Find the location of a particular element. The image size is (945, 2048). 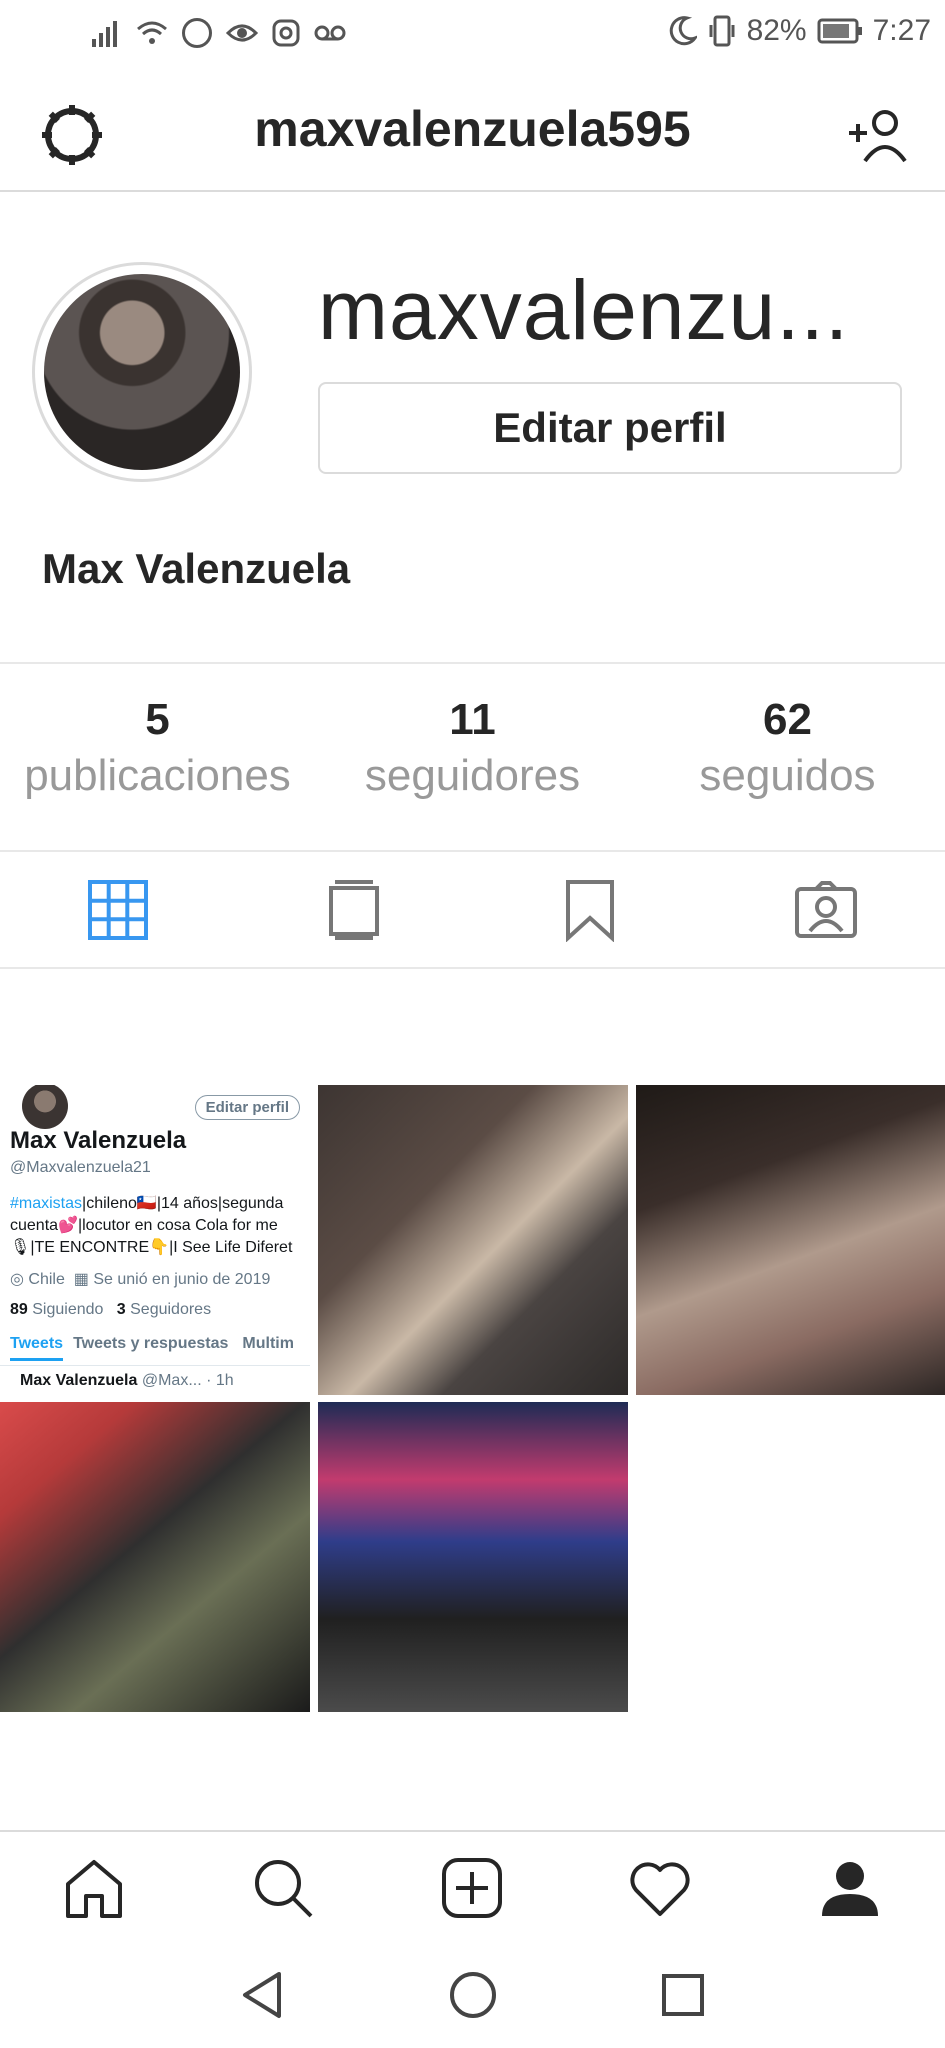

signal-icon is located at coordinates (104, 34).